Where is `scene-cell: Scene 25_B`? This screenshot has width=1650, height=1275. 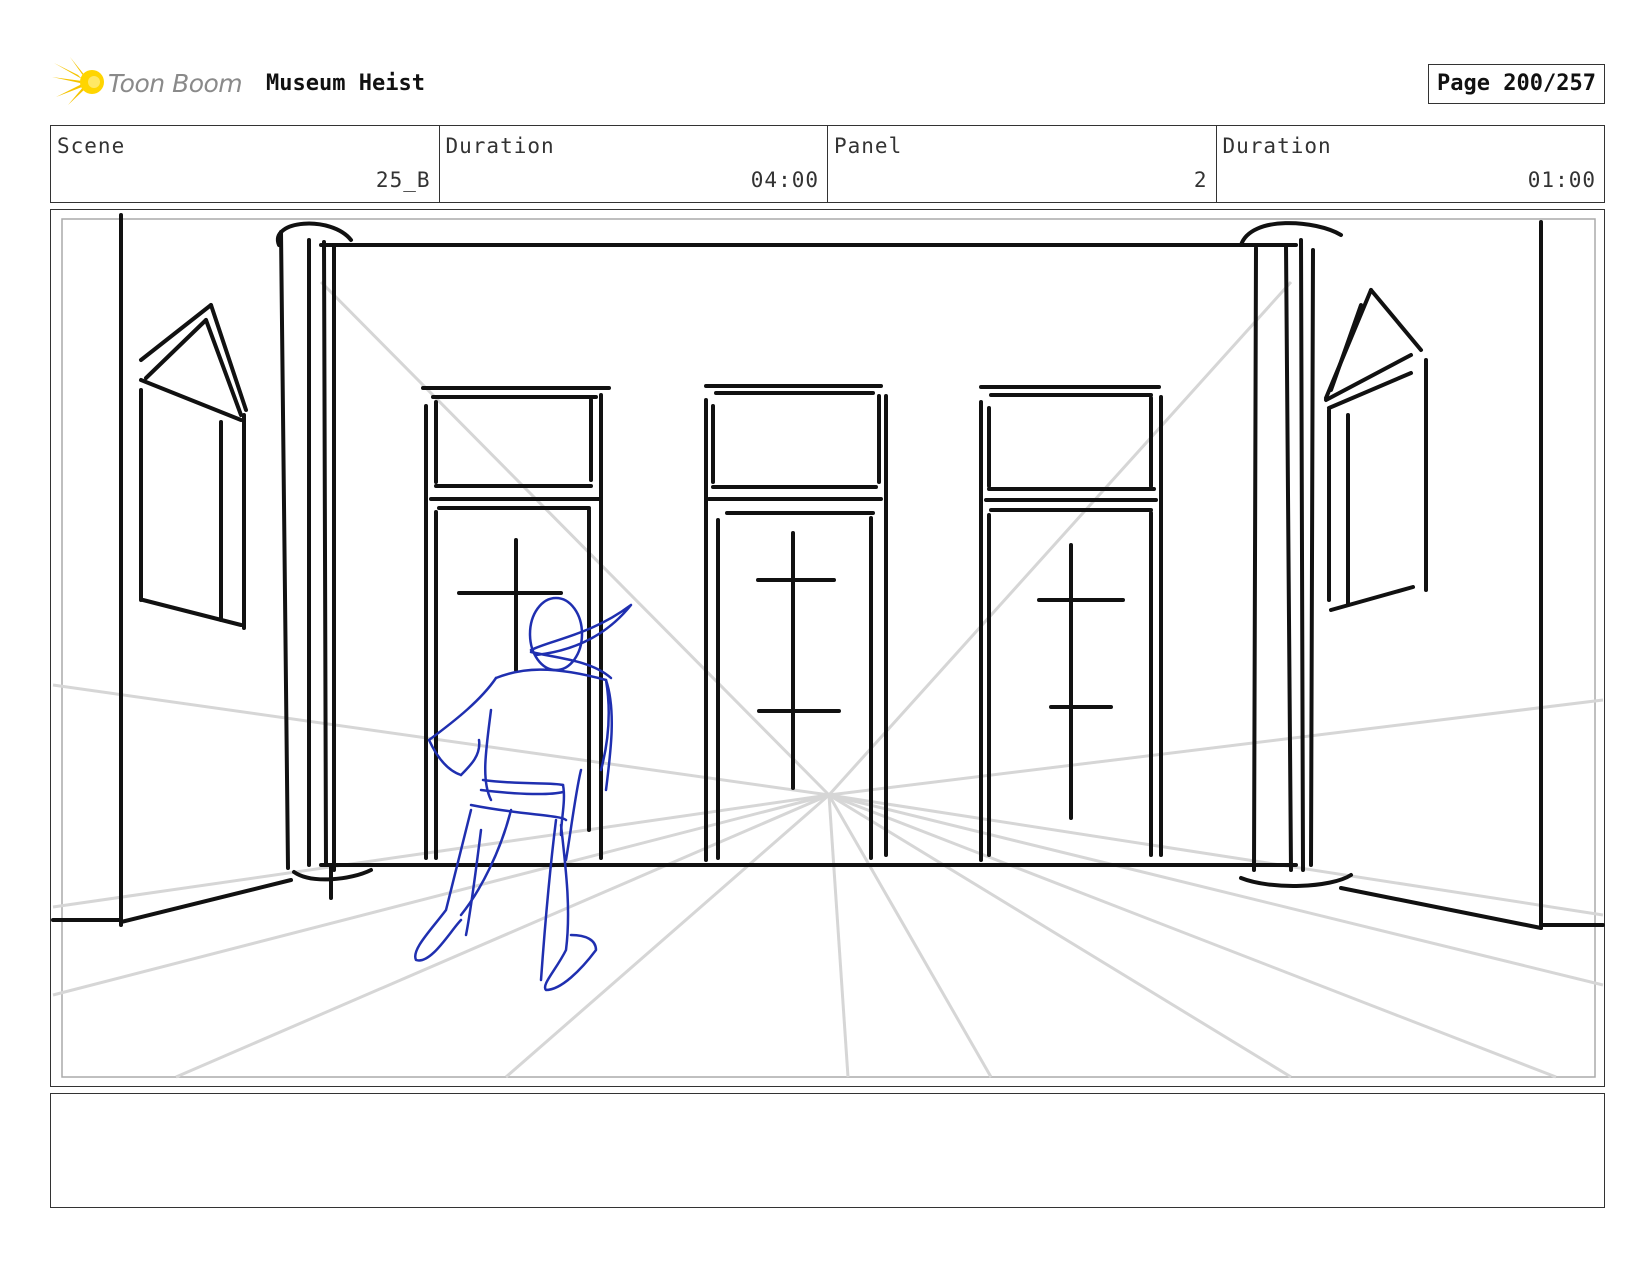 scene-cell: Scene 25_B is located at coordinates (245, 164).